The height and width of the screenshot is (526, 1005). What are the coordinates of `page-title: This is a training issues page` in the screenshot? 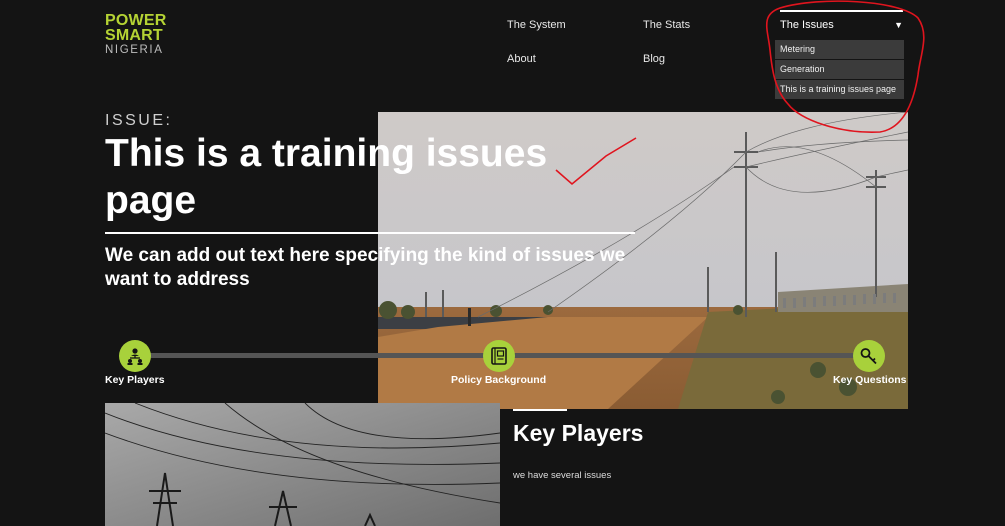 It's located at (326, 177).